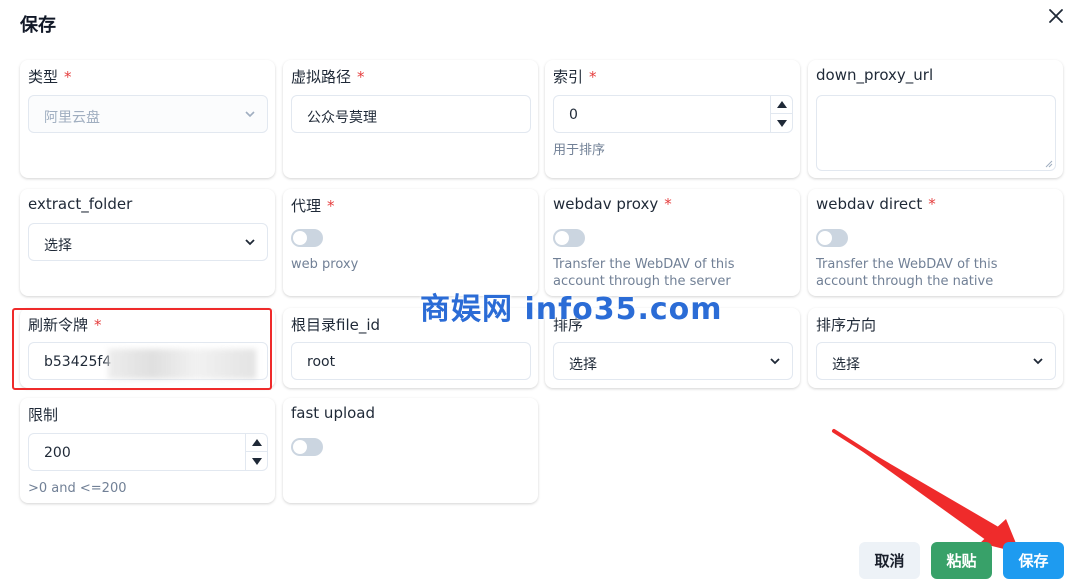 This screenshot has height=587, width=1080. What do you see at coordinates (58, 325) in the screenshot?
I see `refresh-token-label: 刷新令牌` at bounding box center [58, 325].